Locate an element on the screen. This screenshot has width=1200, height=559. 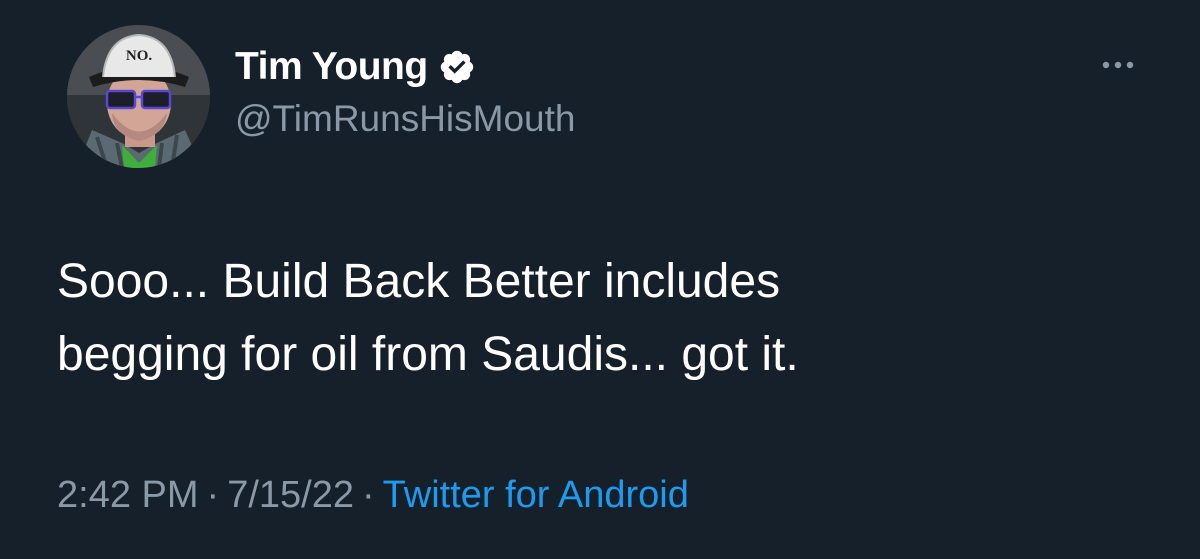
tweet-source-link: Twitter for Android is located at coordinates (536, 495).